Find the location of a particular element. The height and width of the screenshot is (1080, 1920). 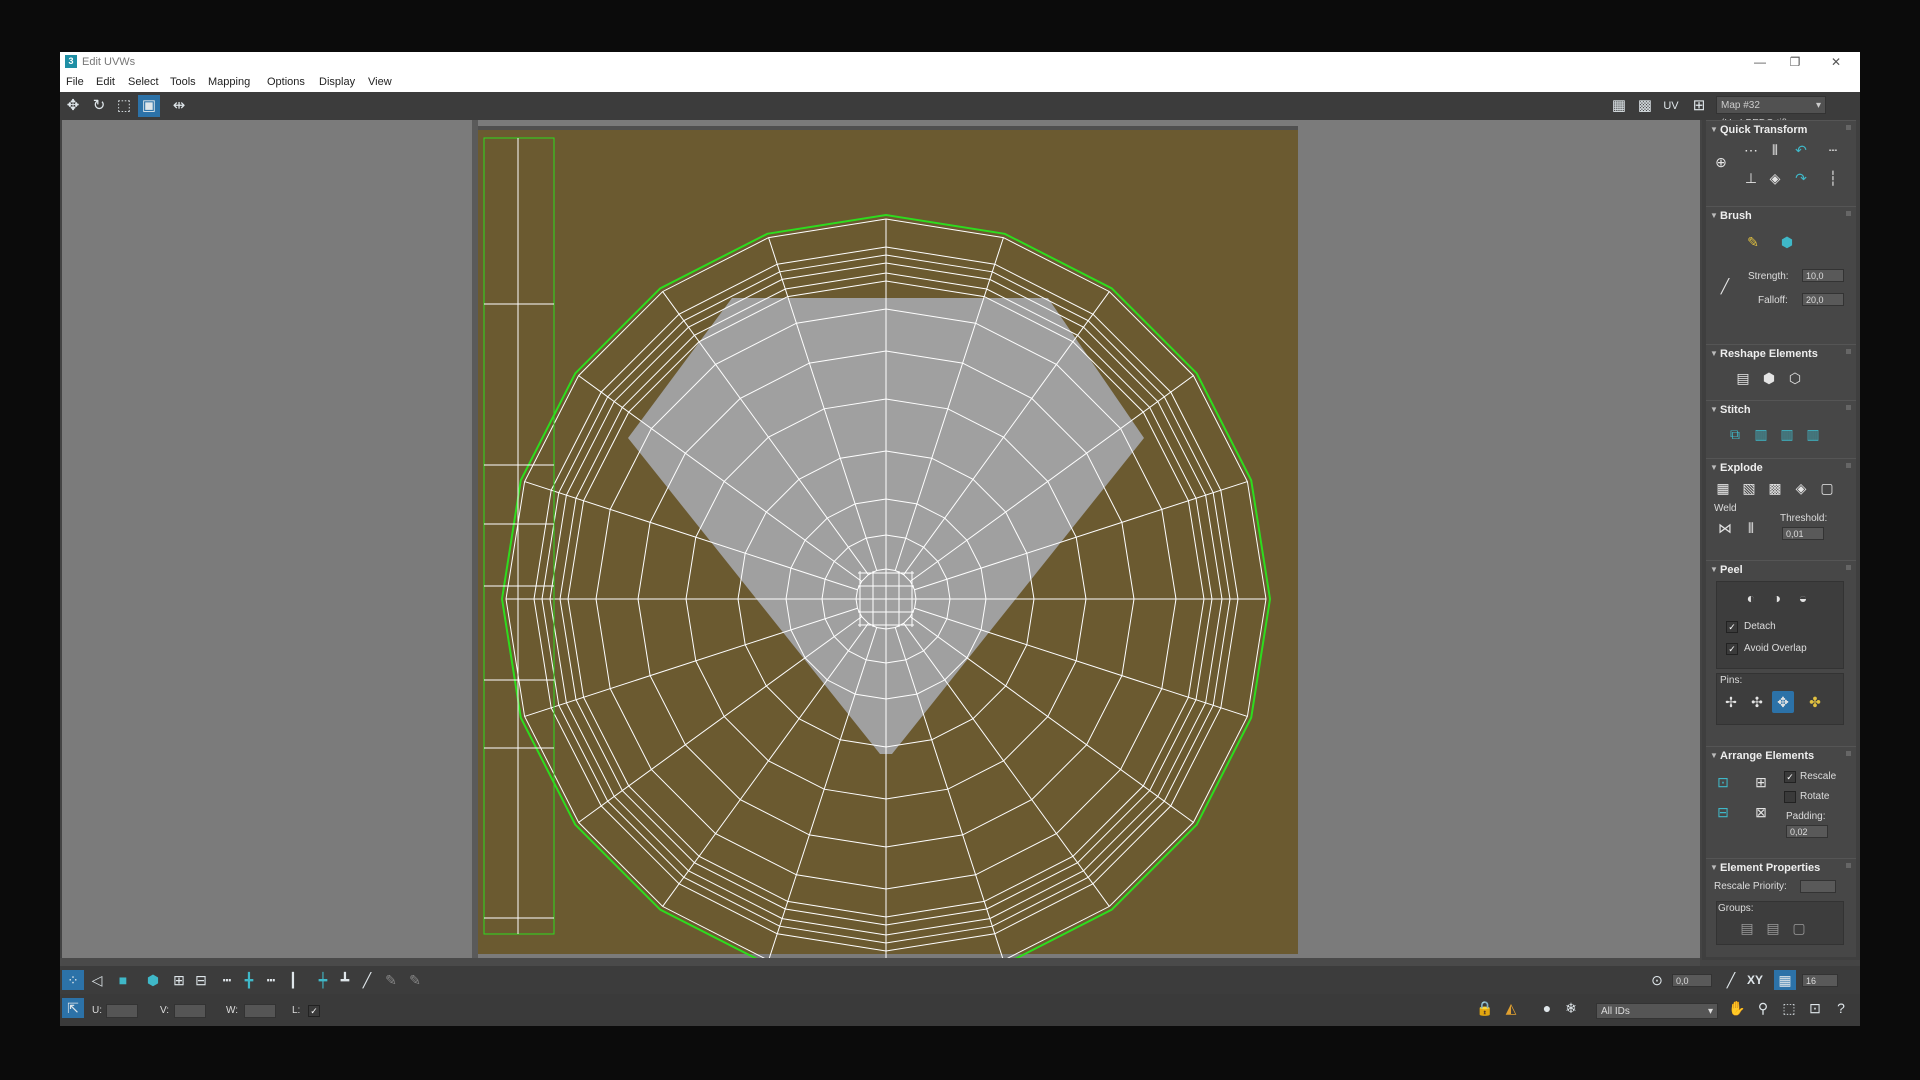

texture-options-icon: ⊞ is located at coordinates (1699, 106).